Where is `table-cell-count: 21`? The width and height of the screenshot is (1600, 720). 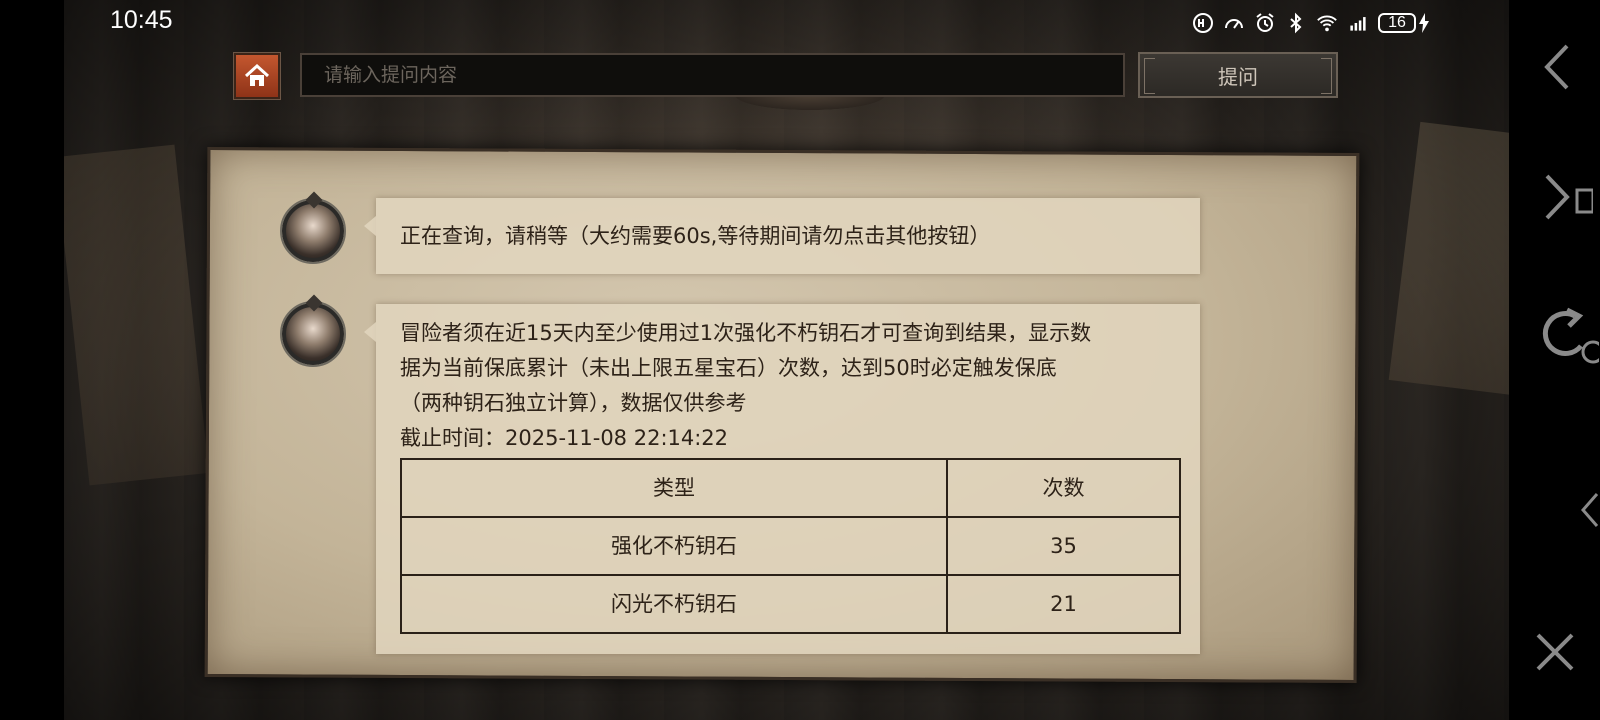
table-cell-count: 21 is located at coordinates (1063, 604).